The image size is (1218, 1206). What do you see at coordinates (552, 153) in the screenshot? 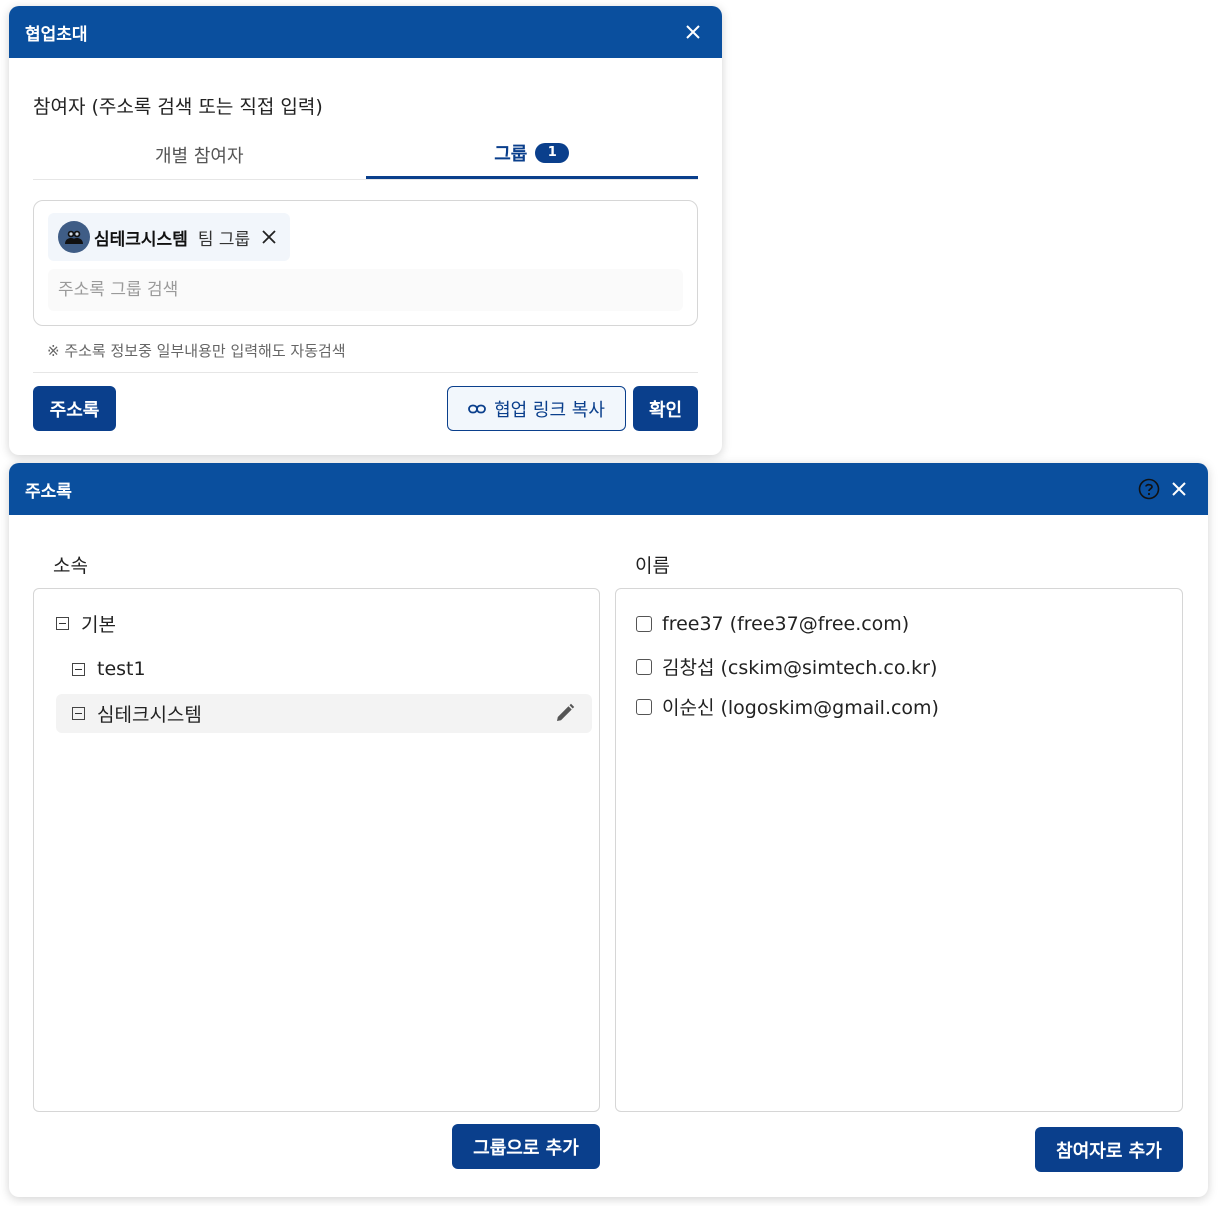
I see `group-count-badge: 1` at bounding box center [552, 153].